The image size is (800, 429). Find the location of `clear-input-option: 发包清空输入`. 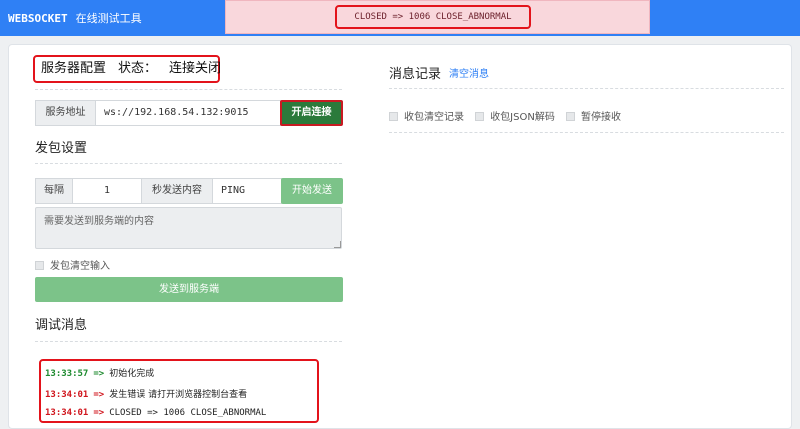

clear-input-option: 发包清空输入 is located at coordinates (72, 264).